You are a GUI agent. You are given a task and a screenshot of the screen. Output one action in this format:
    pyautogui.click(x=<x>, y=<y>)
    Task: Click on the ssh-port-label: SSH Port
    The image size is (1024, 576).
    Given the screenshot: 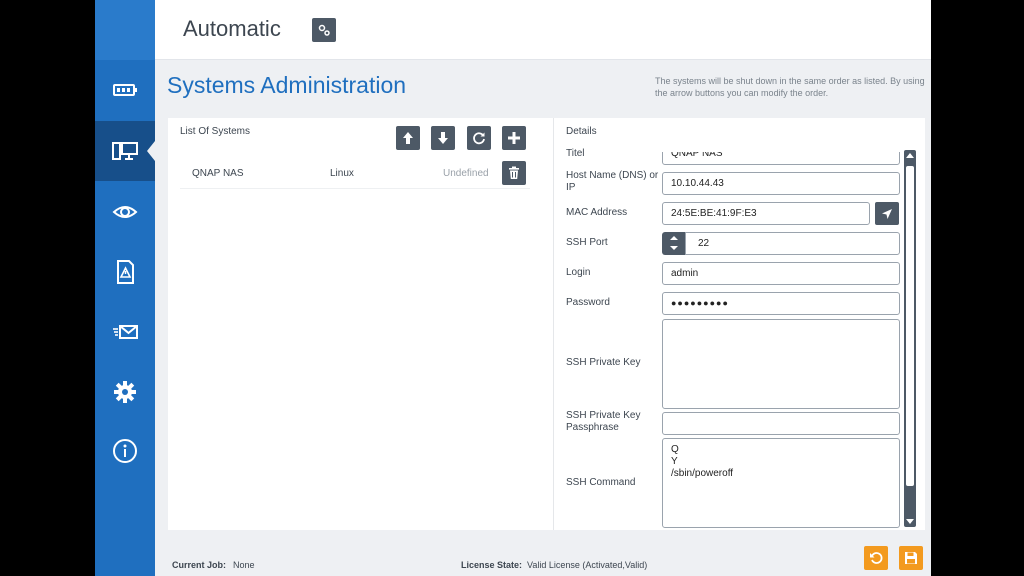 What is the action you would take?
    pyautogui.click(x=587, y=242)
    